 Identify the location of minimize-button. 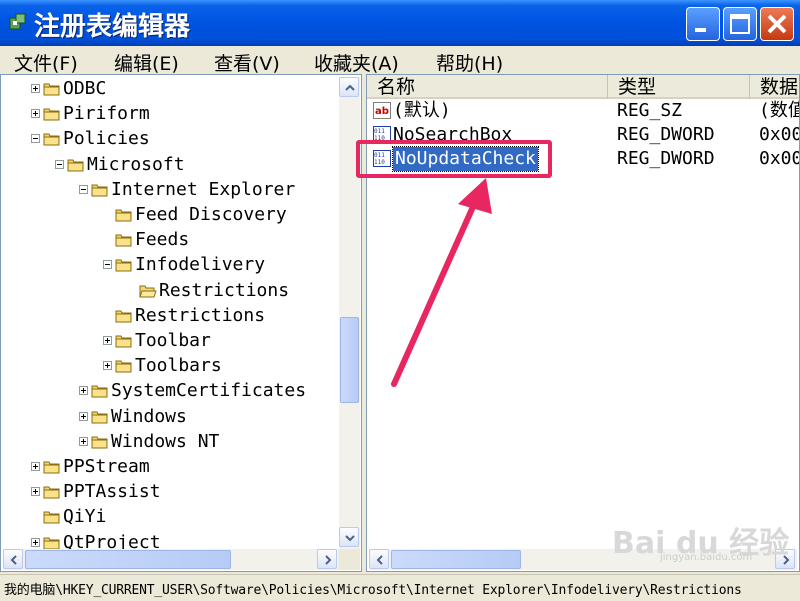
(703, 24).